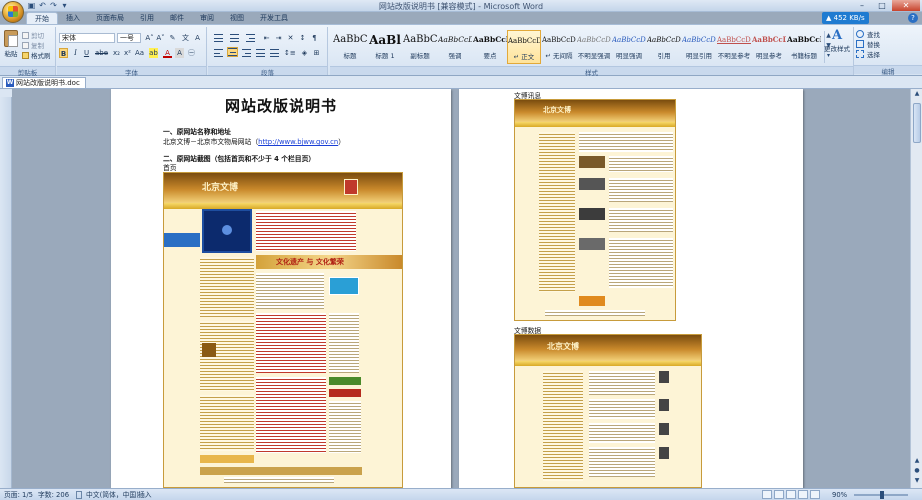  What do you see at coordinates (916, 481) in the screenshot?
I see `next-page-icon: ▼` at bounding box center [916, 481].